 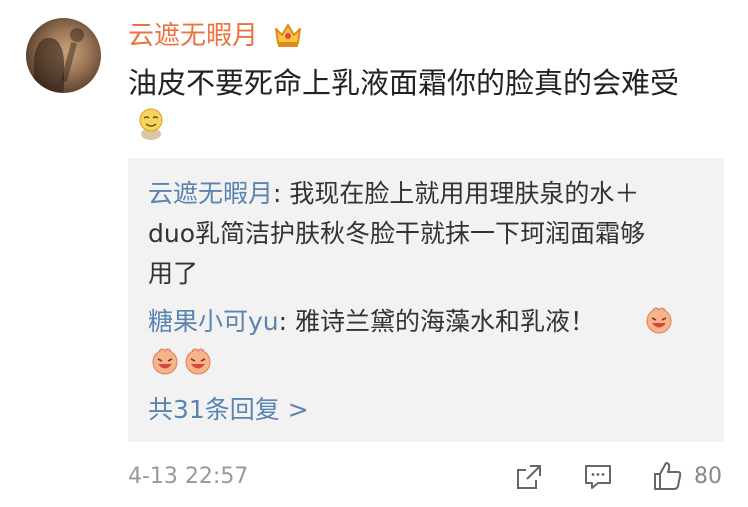 I want to click on comment-username: 云遮无暇月, so click(x=193, y=36).